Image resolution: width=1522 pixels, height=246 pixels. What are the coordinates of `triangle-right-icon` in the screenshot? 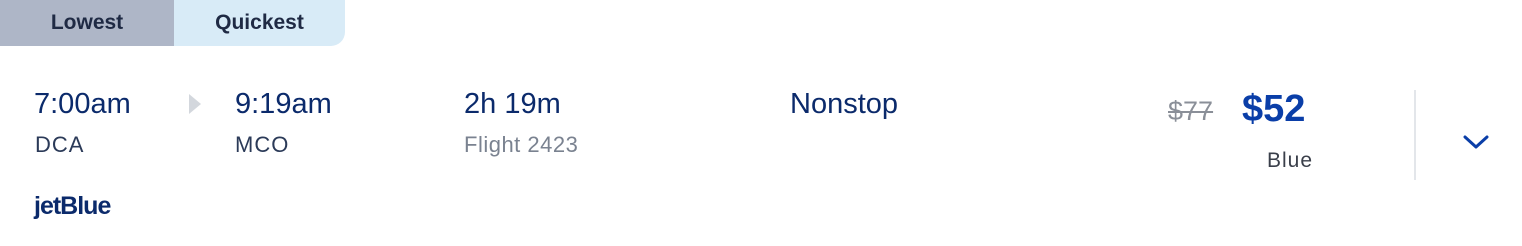 It's located at (195, 104).